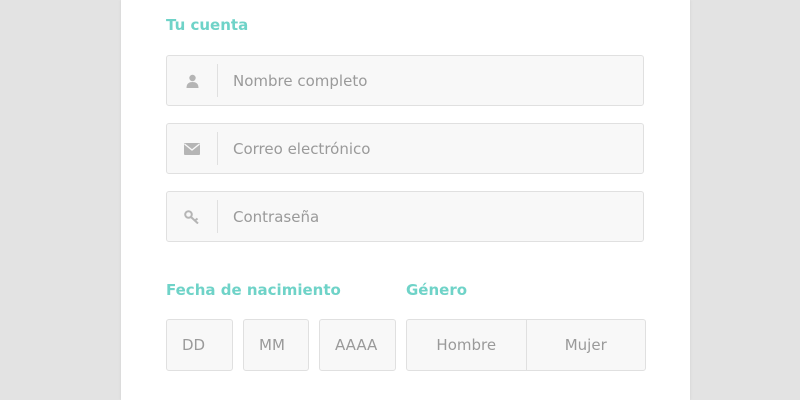 Image resolution: width=800 pixels, height=400 pixels. I want to click on email-field, so click(405, 148).